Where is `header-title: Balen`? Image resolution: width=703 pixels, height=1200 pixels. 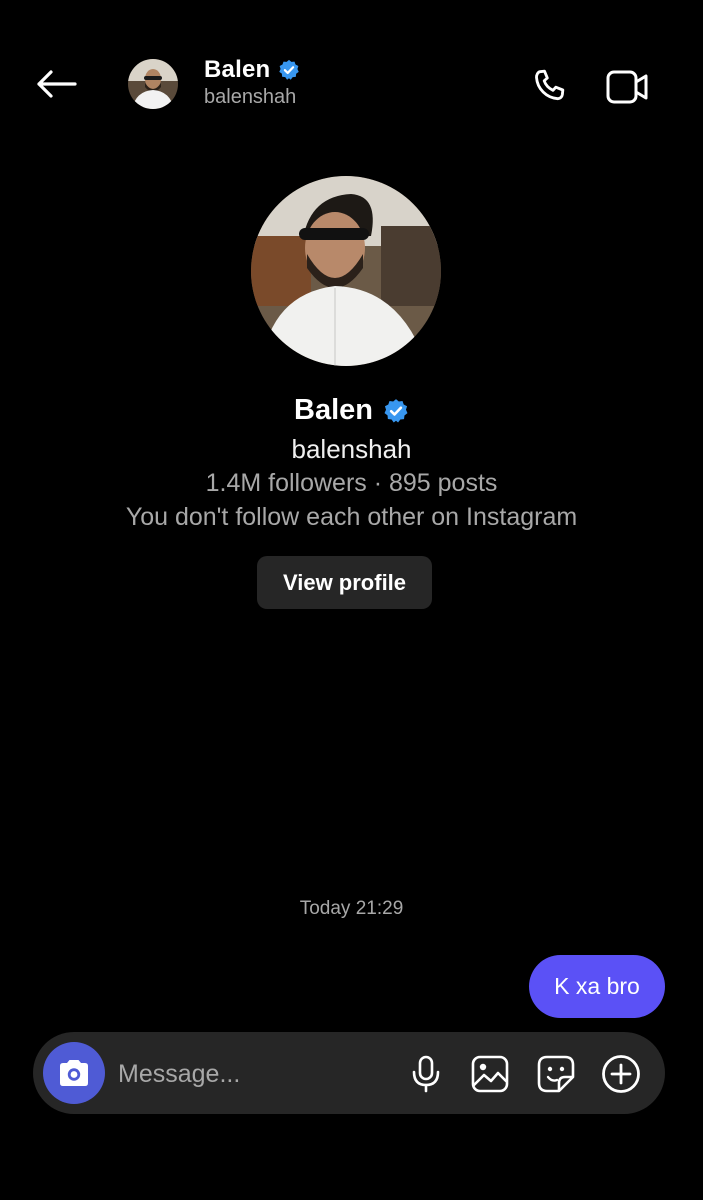 header-title: Balen is located at coordinates (252, 70).